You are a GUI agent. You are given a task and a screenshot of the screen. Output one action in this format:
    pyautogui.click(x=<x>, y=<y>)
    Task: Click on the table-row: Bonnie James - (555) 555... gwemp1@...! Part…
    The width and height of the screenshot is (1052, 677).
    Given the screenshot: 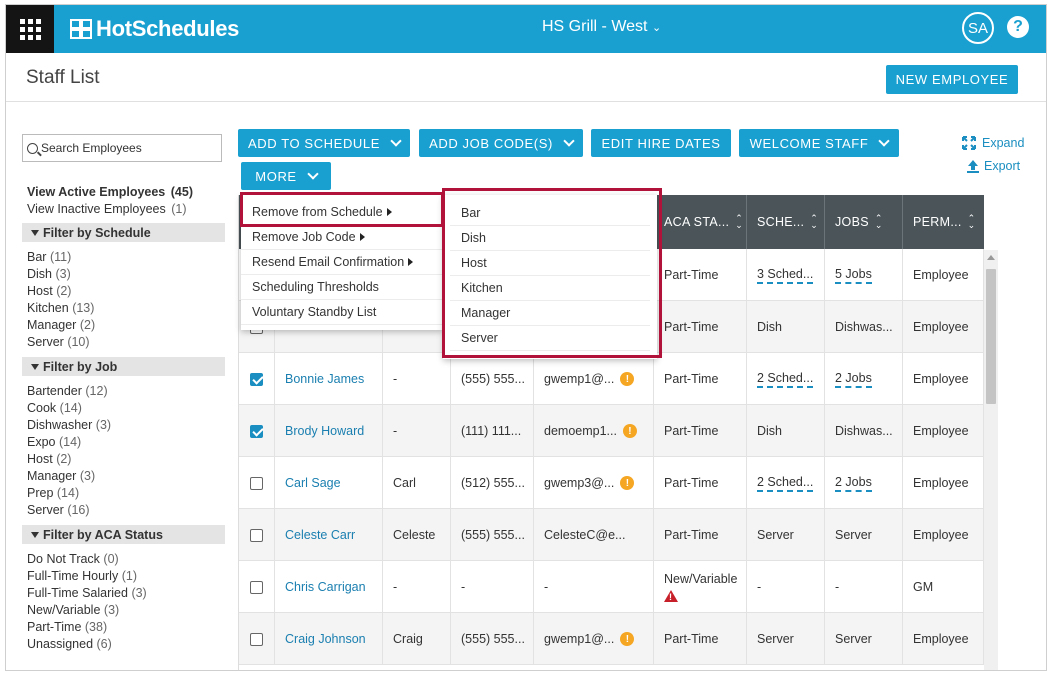 What is the action you would take?
    pyautogui.click(x=611, y=379)
    